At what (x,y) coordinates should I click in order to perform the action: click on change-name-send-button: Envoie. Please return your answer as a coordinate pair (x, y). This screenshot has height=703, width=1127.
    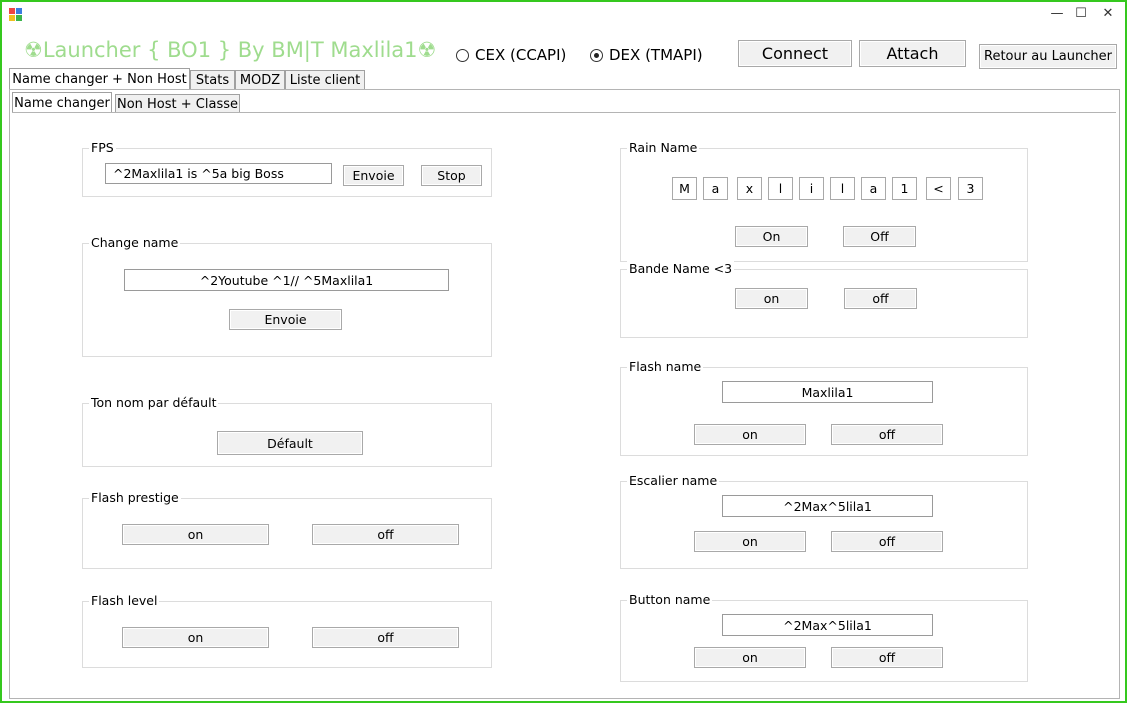
    Looking at the image, I should click on (285, 319).